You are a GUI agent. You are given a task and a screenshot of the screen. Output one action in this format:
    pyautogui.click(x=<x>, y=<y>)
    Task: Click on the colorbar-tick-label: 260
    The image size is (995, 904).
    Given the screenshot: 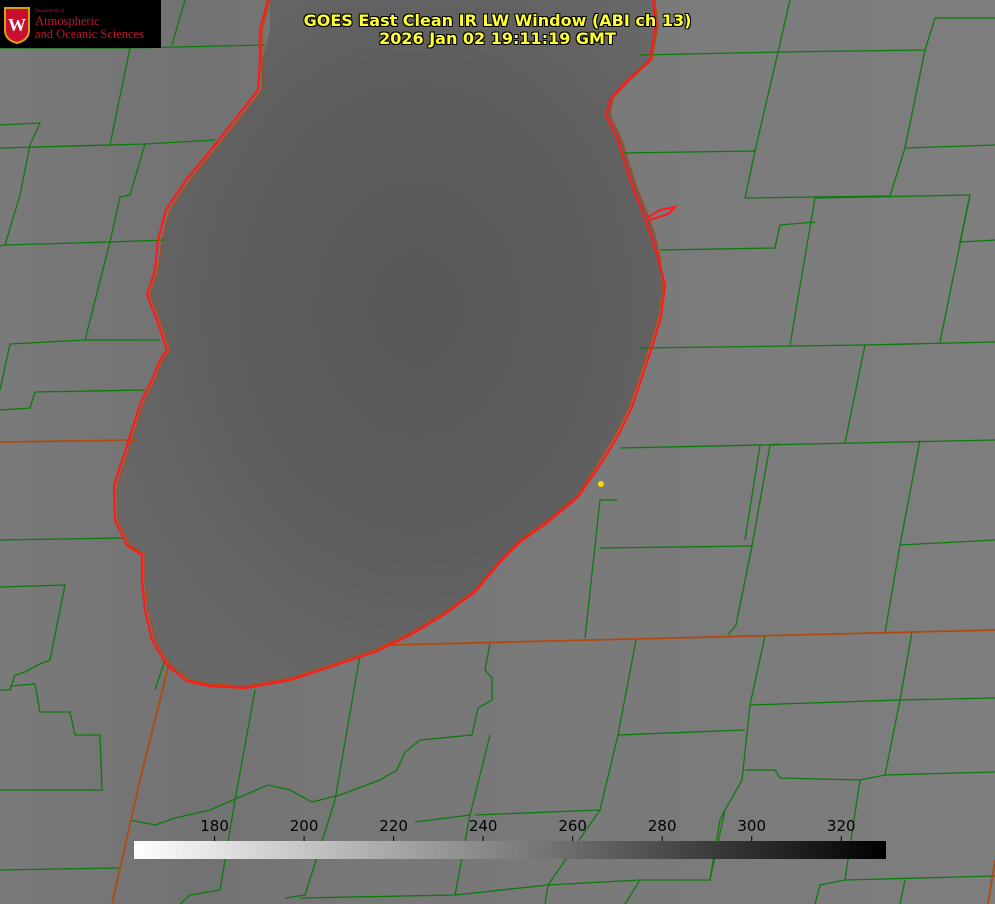 What is the action you would take?
    pyautogui.click(x=572, y=826)
    